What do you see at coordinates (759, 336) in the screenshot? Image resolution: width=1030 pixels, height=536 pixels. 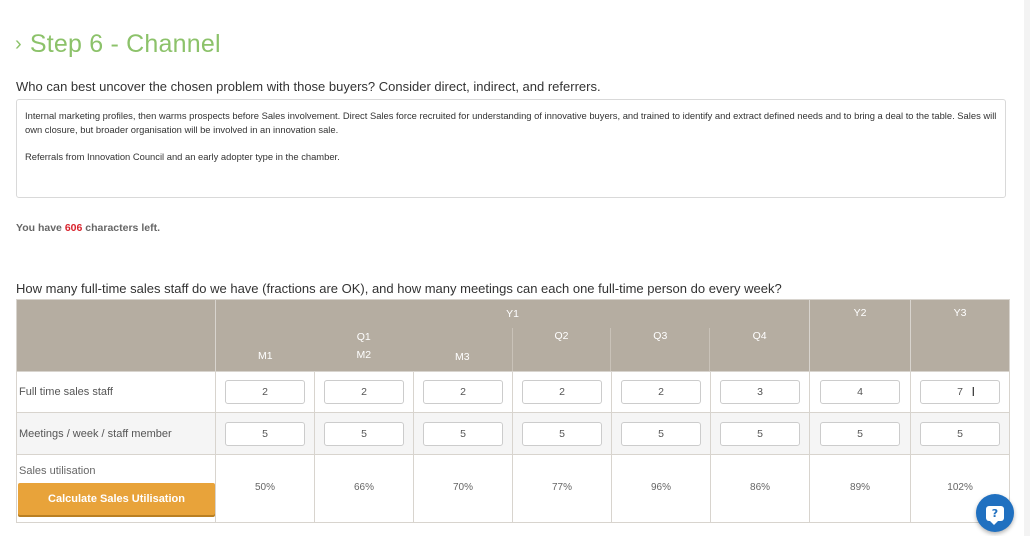 I see `header-q4: Q4` at bounding box center [759, 336].